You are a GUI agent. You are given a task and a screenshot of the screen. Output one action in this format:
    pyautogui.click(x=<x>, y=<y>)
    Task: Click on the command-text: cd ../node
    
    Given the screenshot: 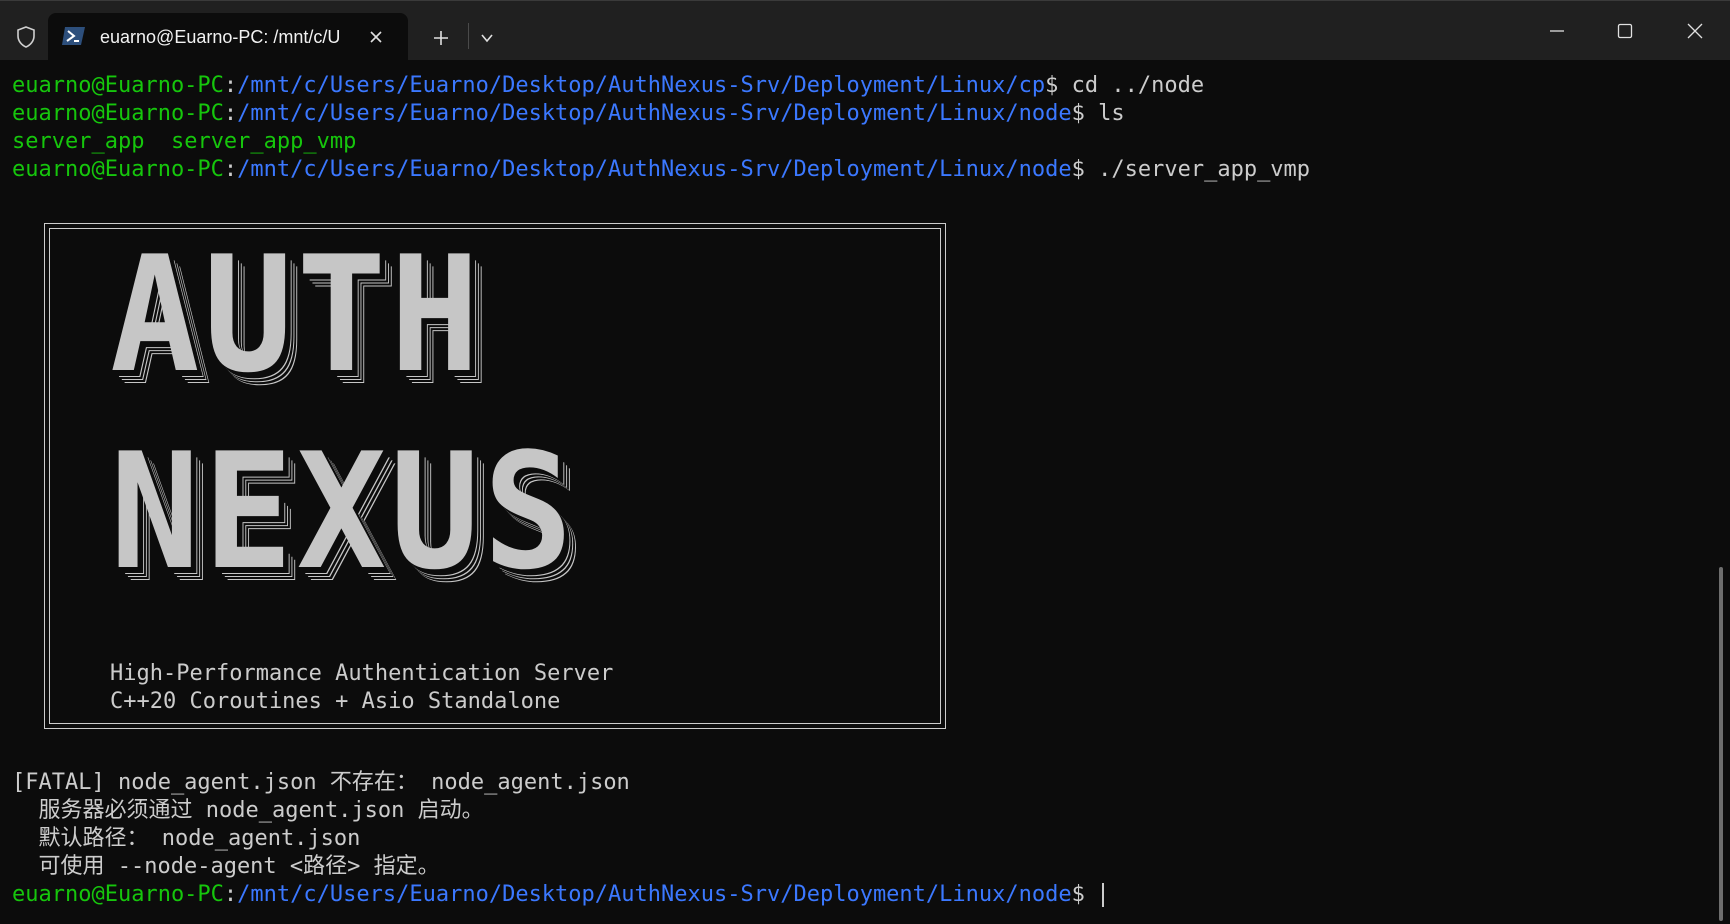 What is the action you would take?
    pyautogui.click(x=1138, y=85)
    